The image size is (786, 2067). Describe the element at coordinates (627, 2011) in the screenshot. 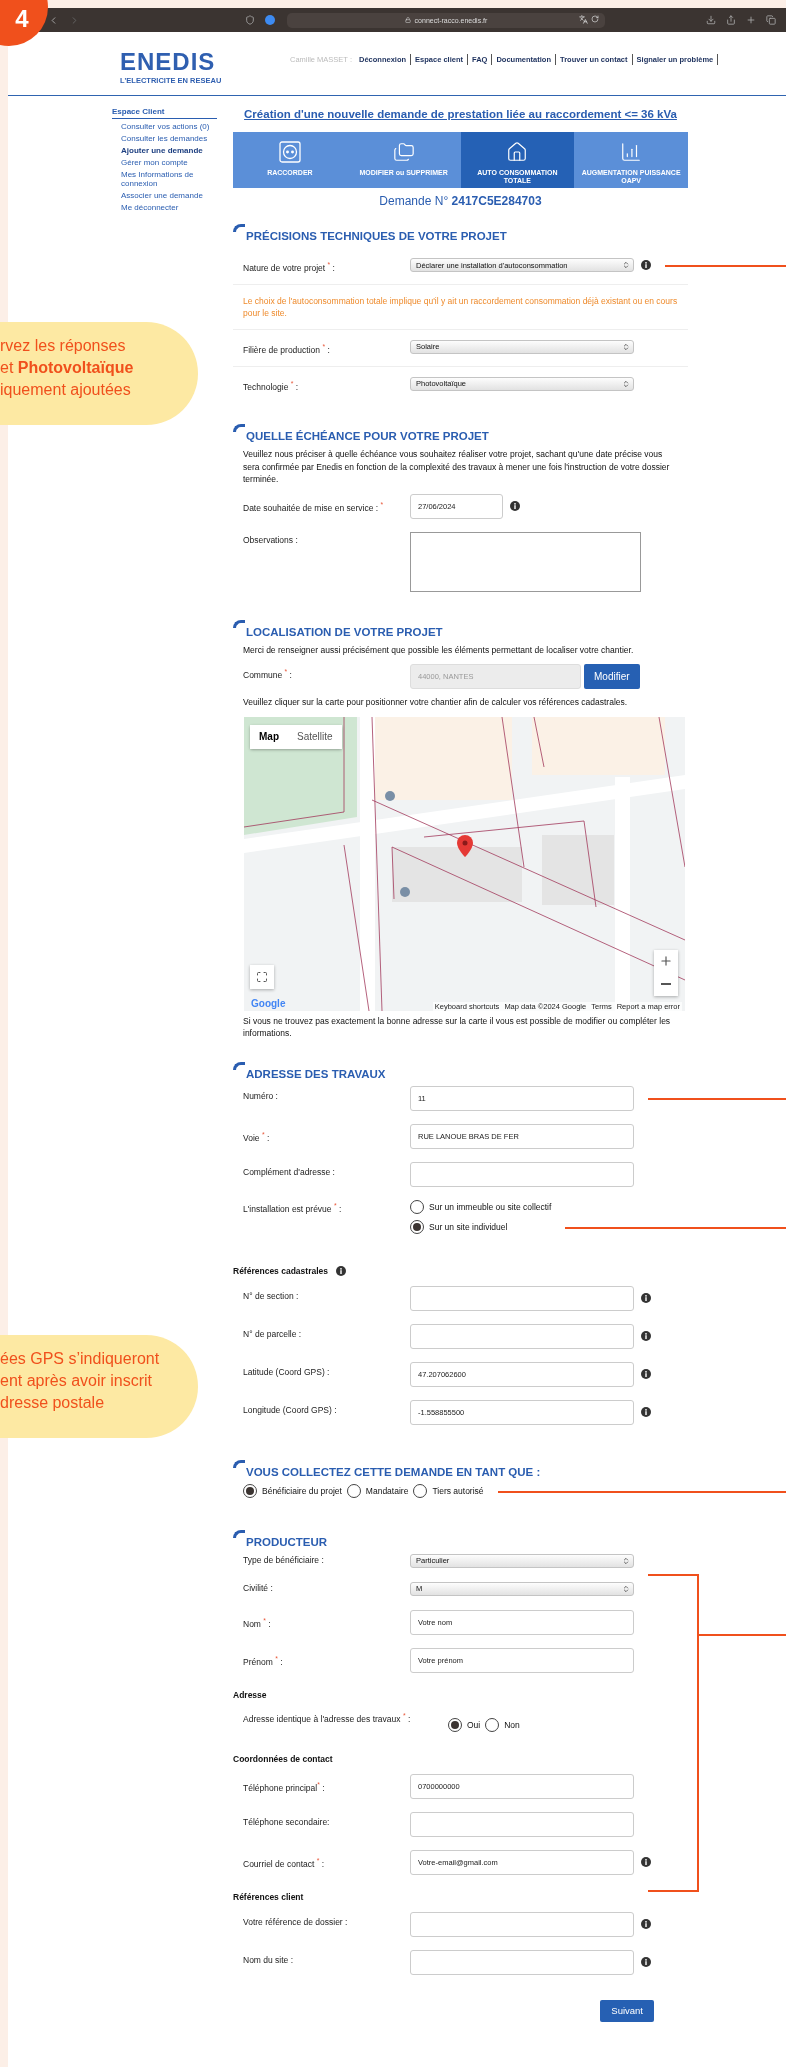

I see `next-button: Suivant` at that location.